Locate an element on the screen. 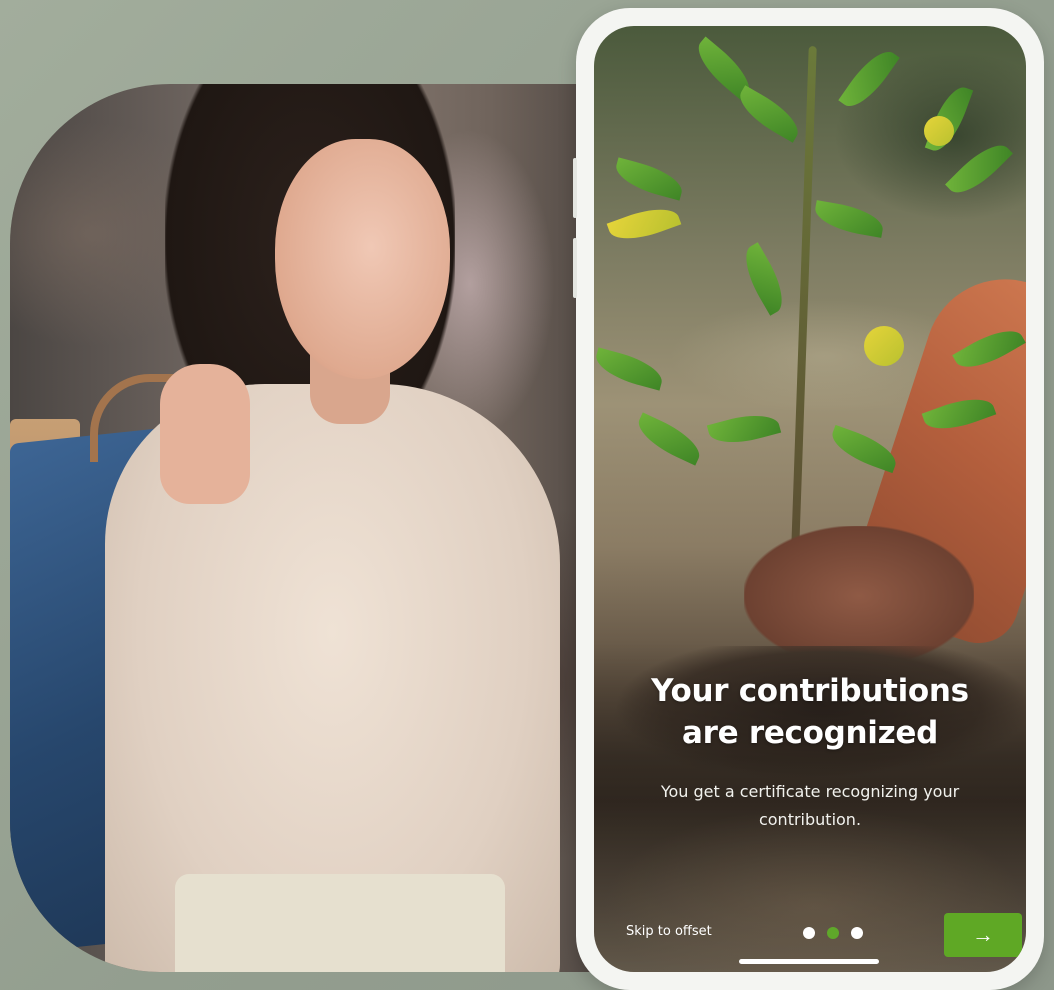  pagination-dots is located at coordinates (833, 933).